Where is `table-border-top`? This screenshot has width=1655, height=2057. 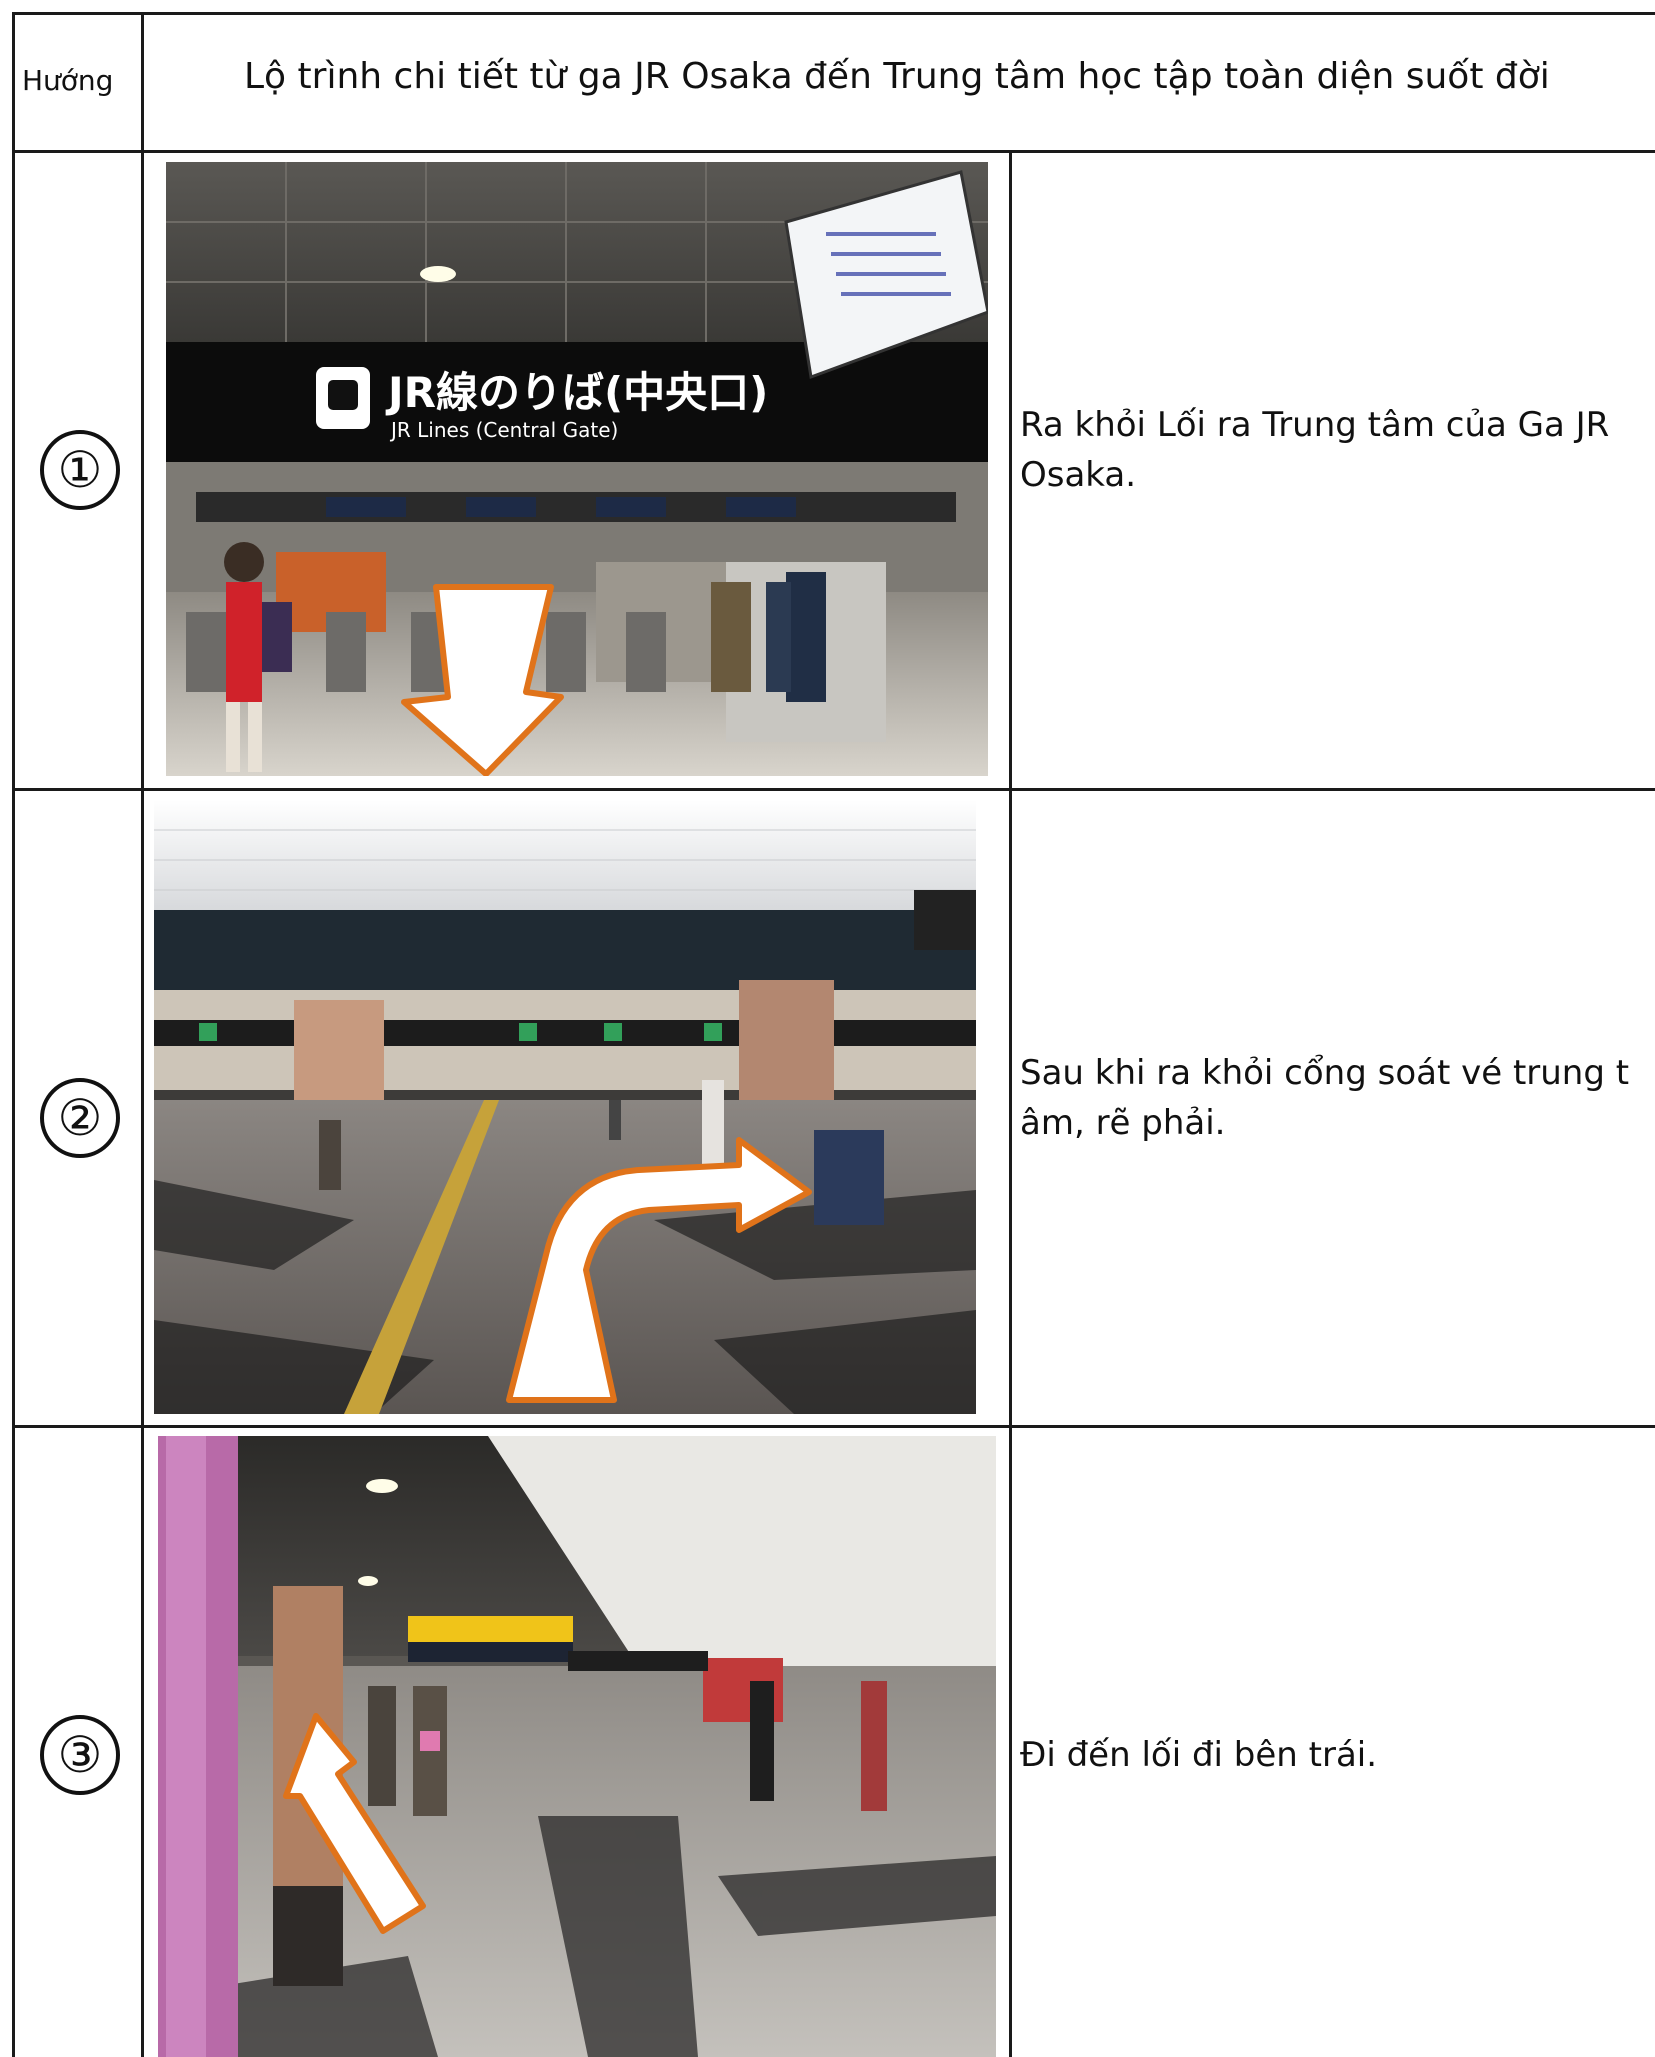 table-border-top is located at coordinates (833, 13).